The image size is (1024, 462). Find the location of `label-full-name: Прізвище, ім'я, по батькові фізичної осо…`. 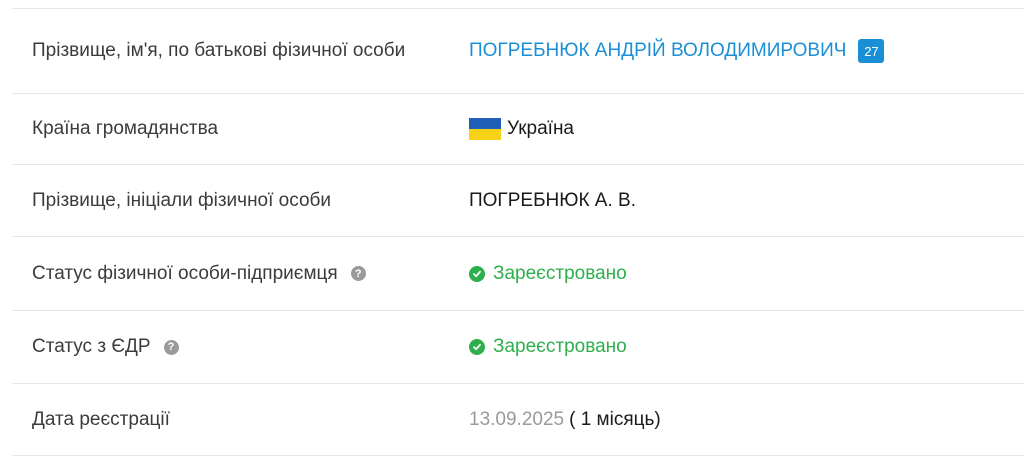

label-full-name: Прізвище, ім'я, по батькові фізичної осо… is located at coordinates (219, 50).